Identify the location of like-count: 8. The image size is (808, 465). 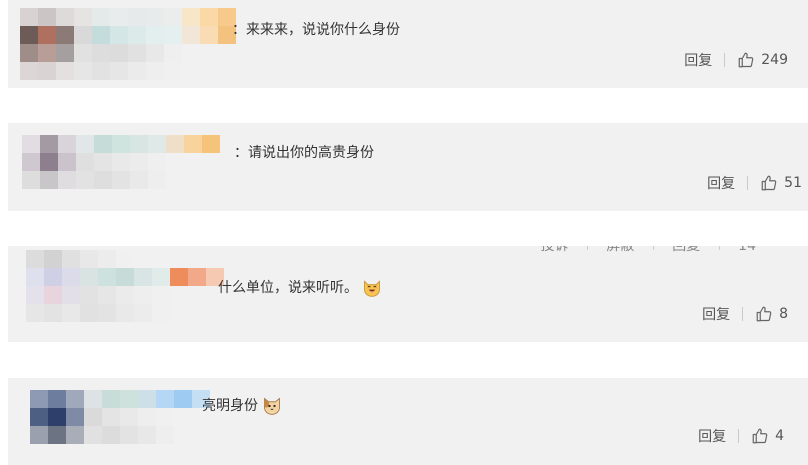
(783, 314).